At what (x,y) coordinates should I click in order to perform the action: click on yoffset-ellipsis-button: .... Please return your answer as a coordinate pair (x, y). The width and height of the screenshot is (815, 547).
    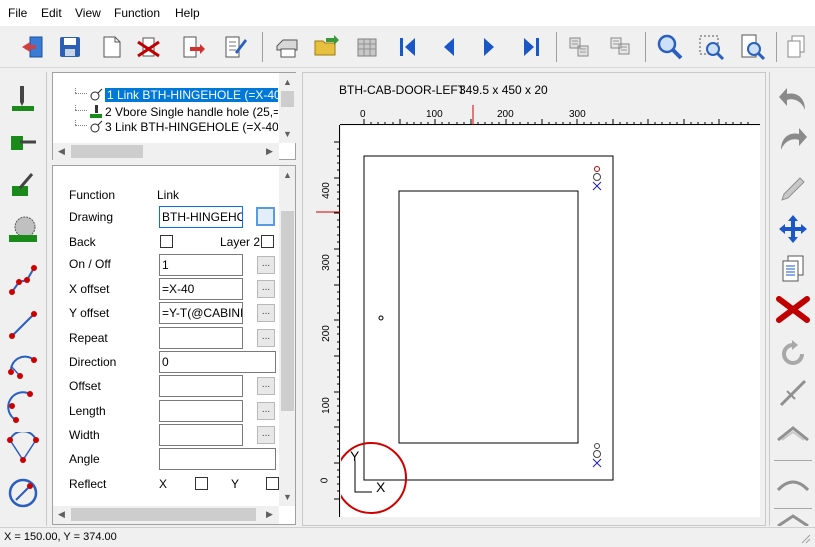
    Looking at the image, I should click on (266, 313).